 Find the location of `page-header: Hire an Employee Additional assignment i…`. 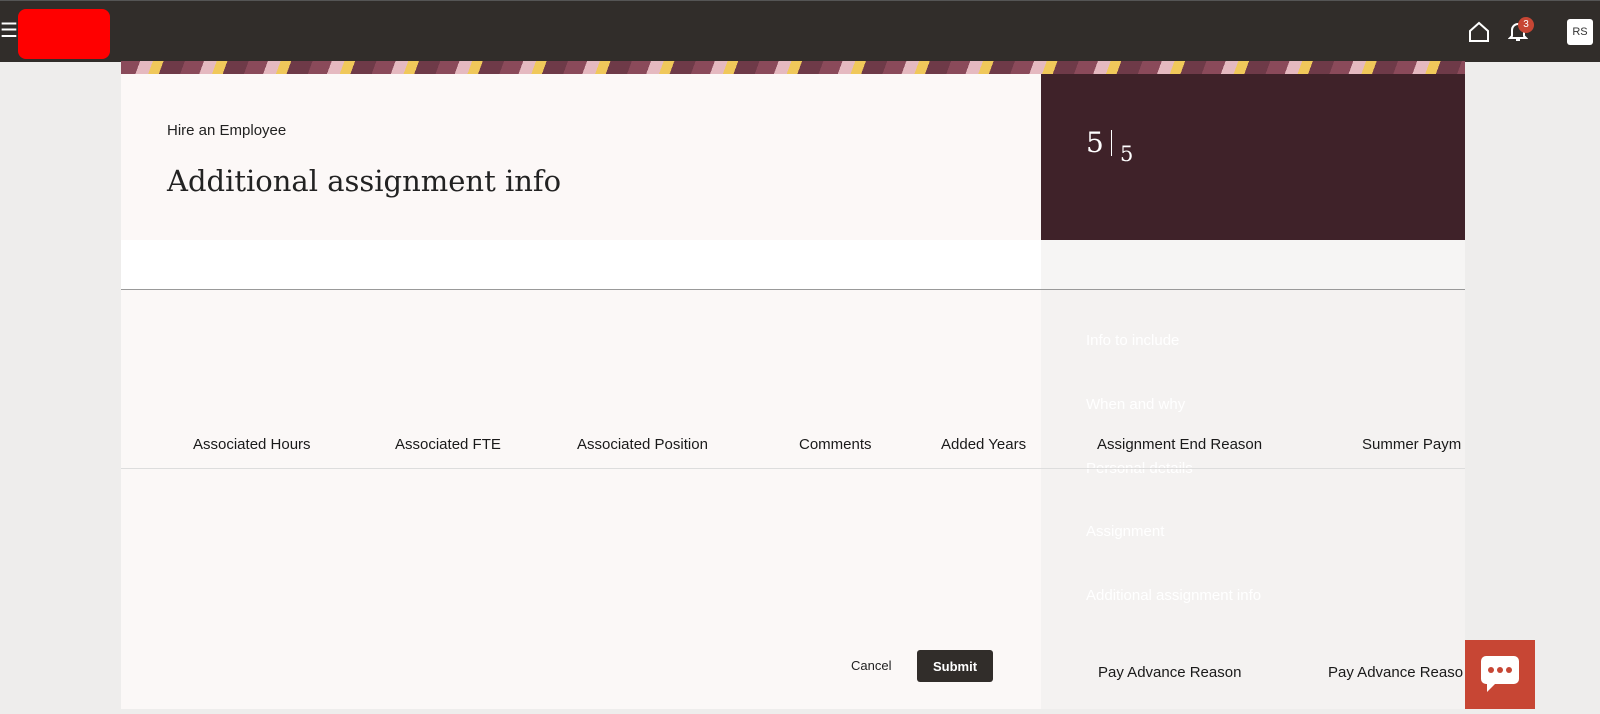

page-header: Hire an Employee Additional assignment i… is located at coordinates (581, 157).